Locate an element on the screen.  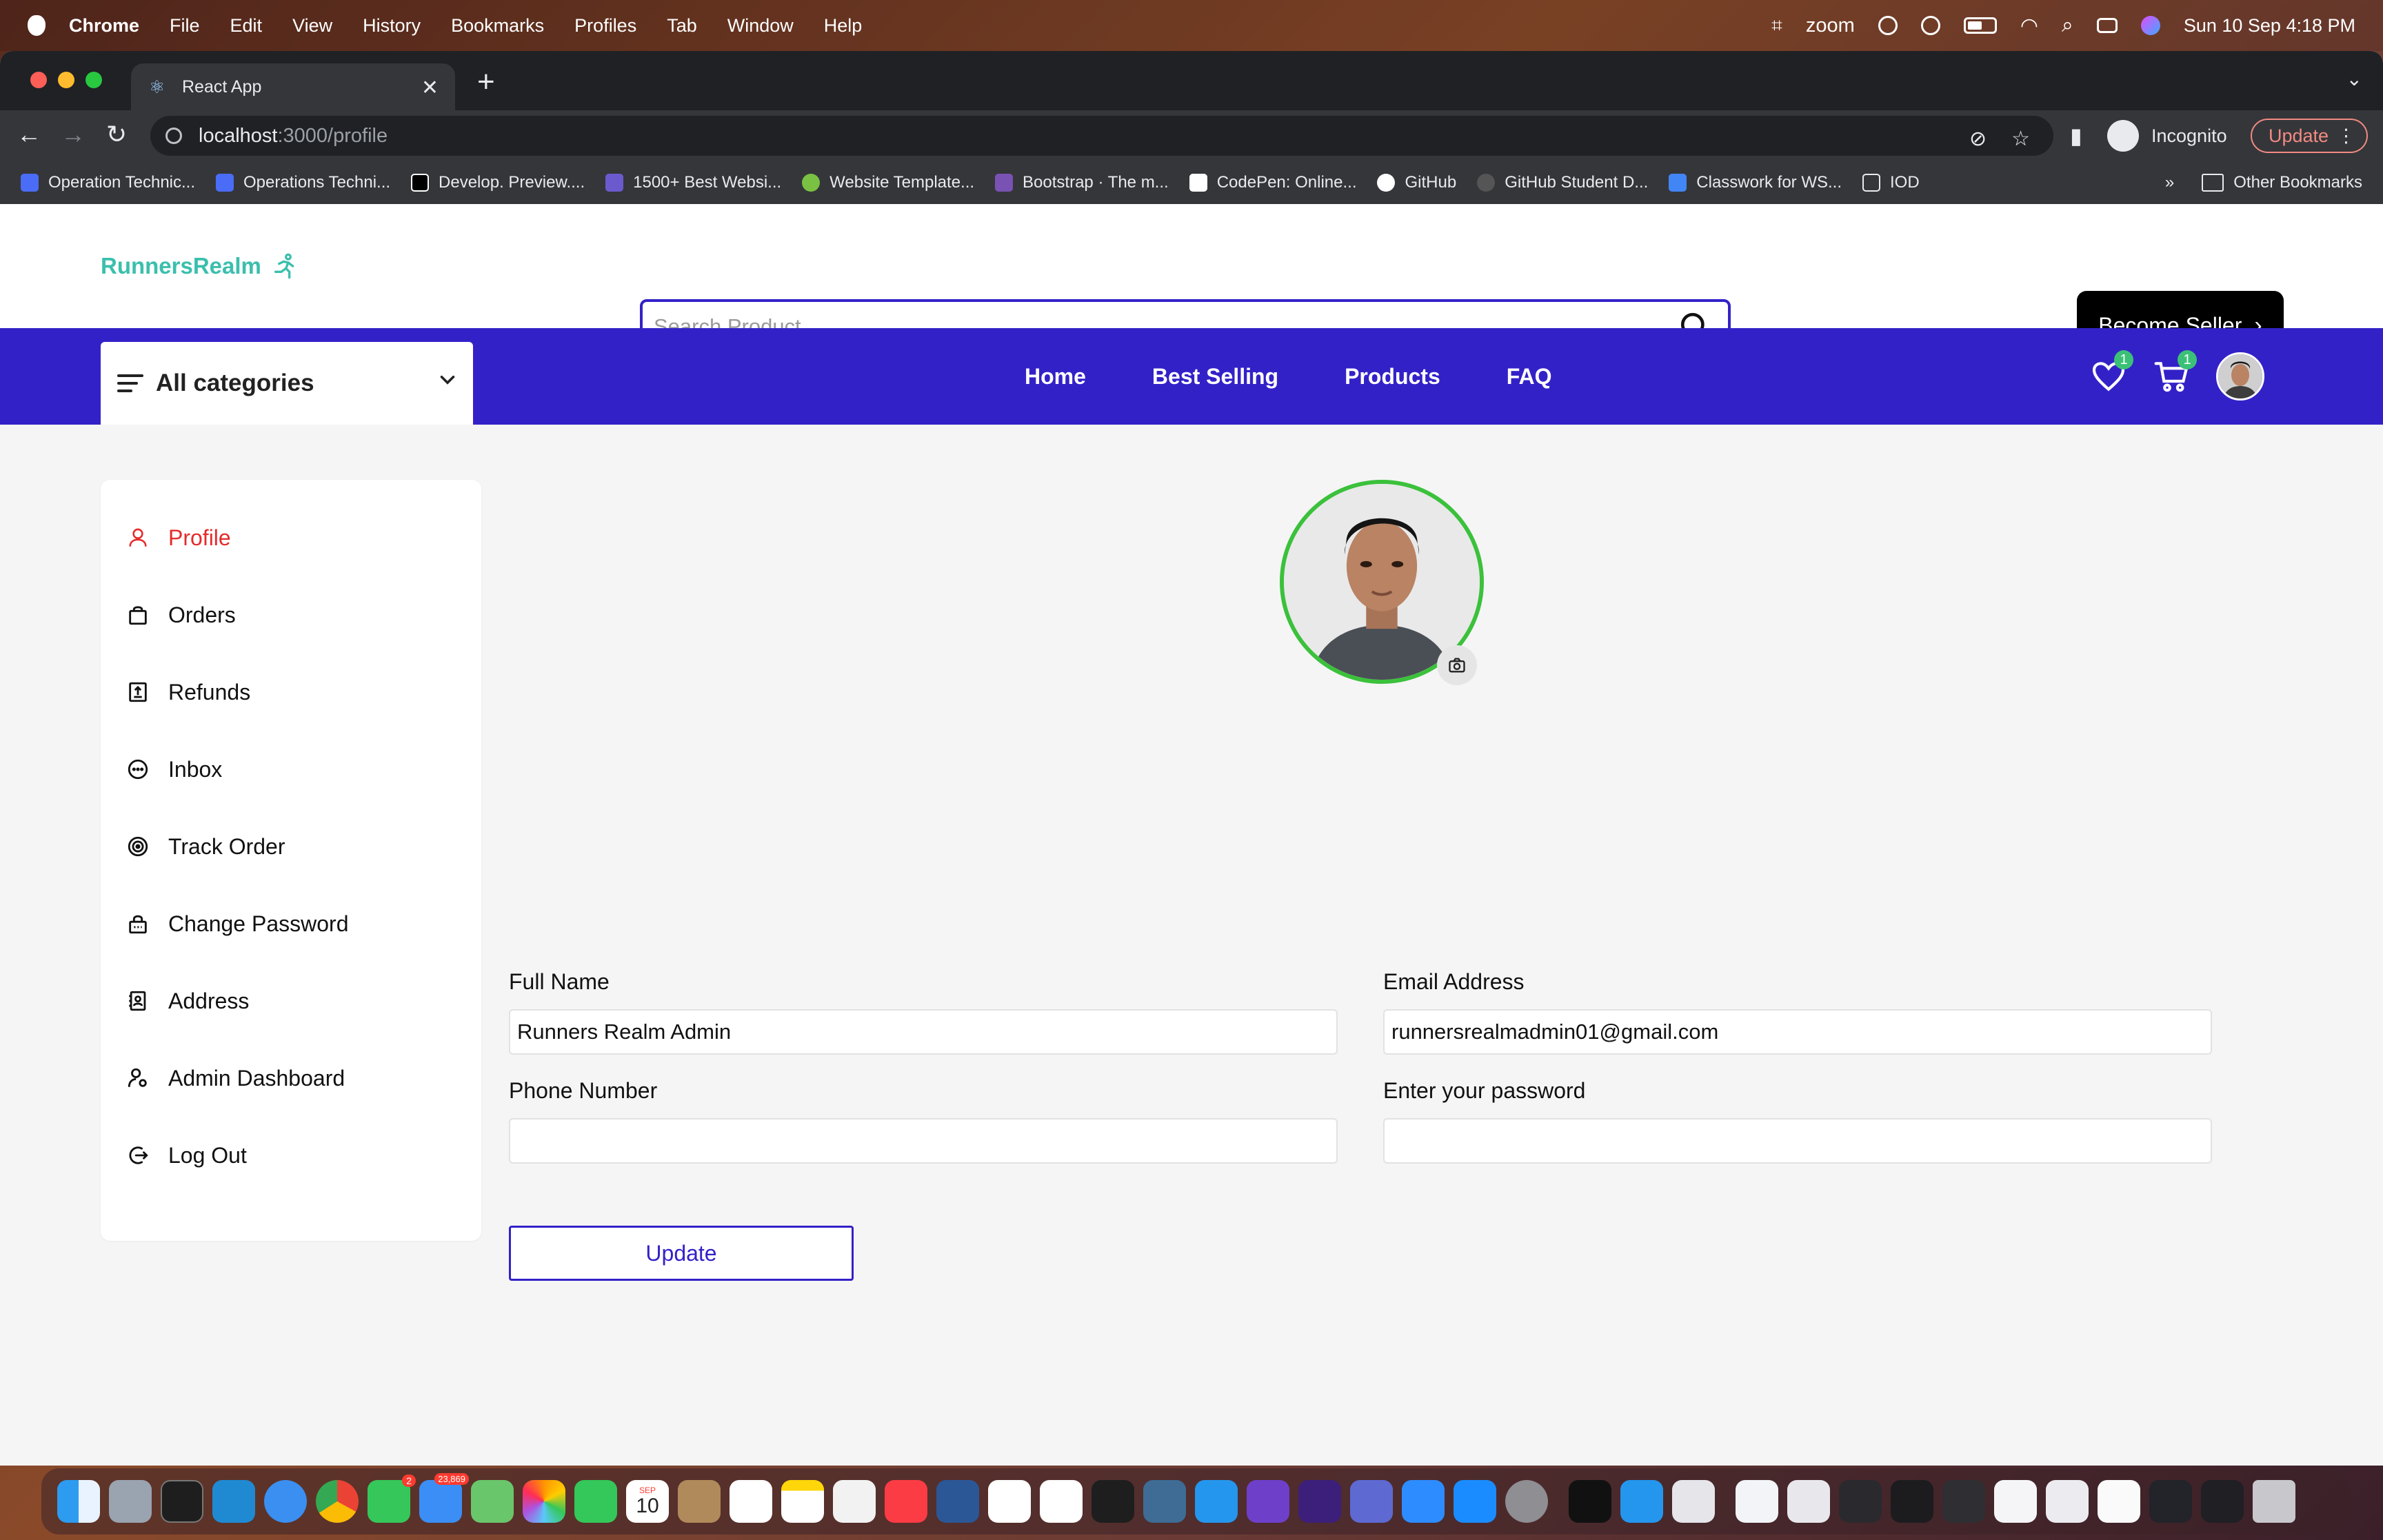
photos-icon is located at coordinates (544, 1502).